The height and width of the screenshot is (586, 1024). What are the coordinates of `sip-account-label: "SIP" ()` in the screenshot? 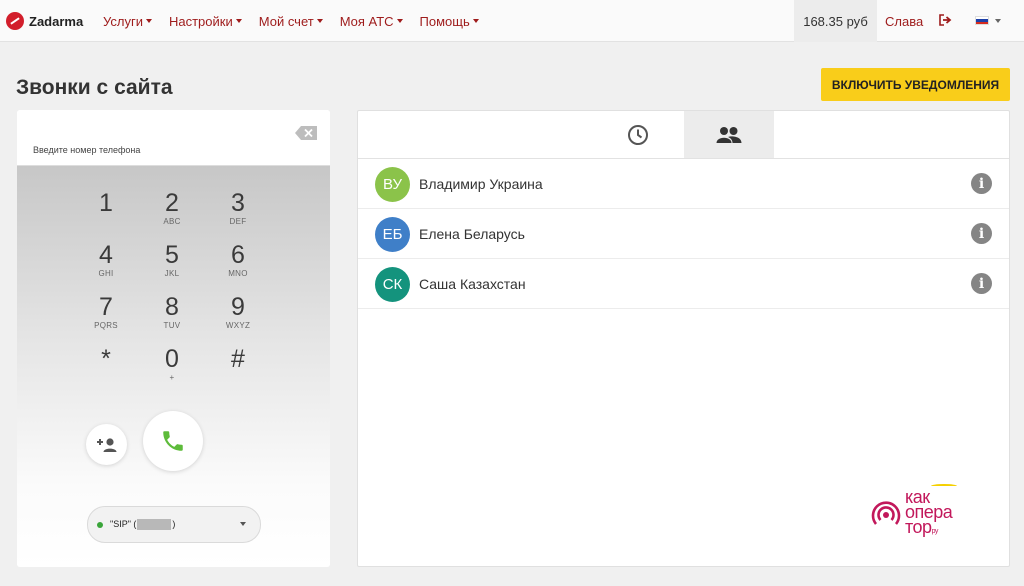 It's located at (143, 524).